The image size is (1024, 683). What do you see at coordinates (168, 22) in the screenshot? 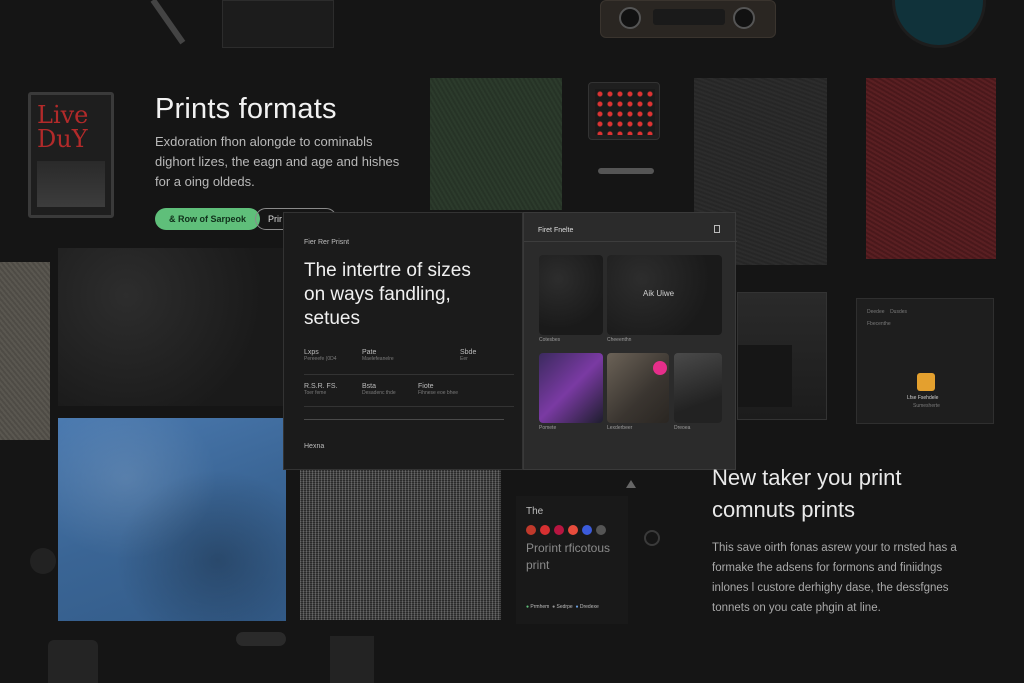
I see `tool-pen` at bounding box center [168, 22].